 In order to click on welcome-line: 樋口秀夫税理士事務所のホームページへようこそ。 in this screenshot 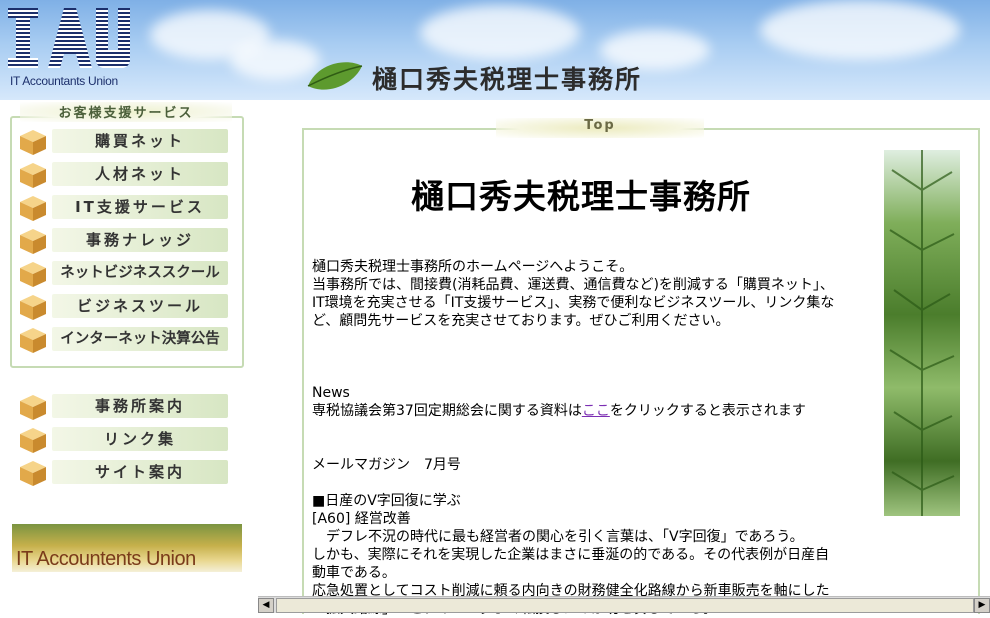, I will do `click(473, 267)`.